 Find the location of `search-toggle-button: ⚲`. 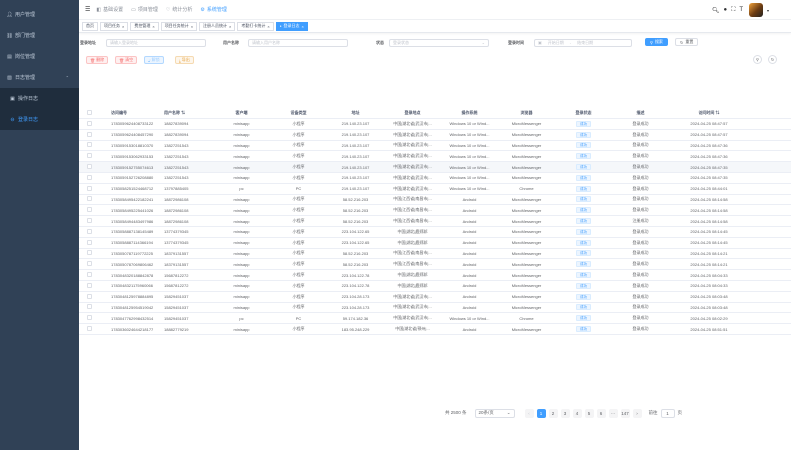

search-toggle-button: ⚲ is located at coordinates (757, 59).